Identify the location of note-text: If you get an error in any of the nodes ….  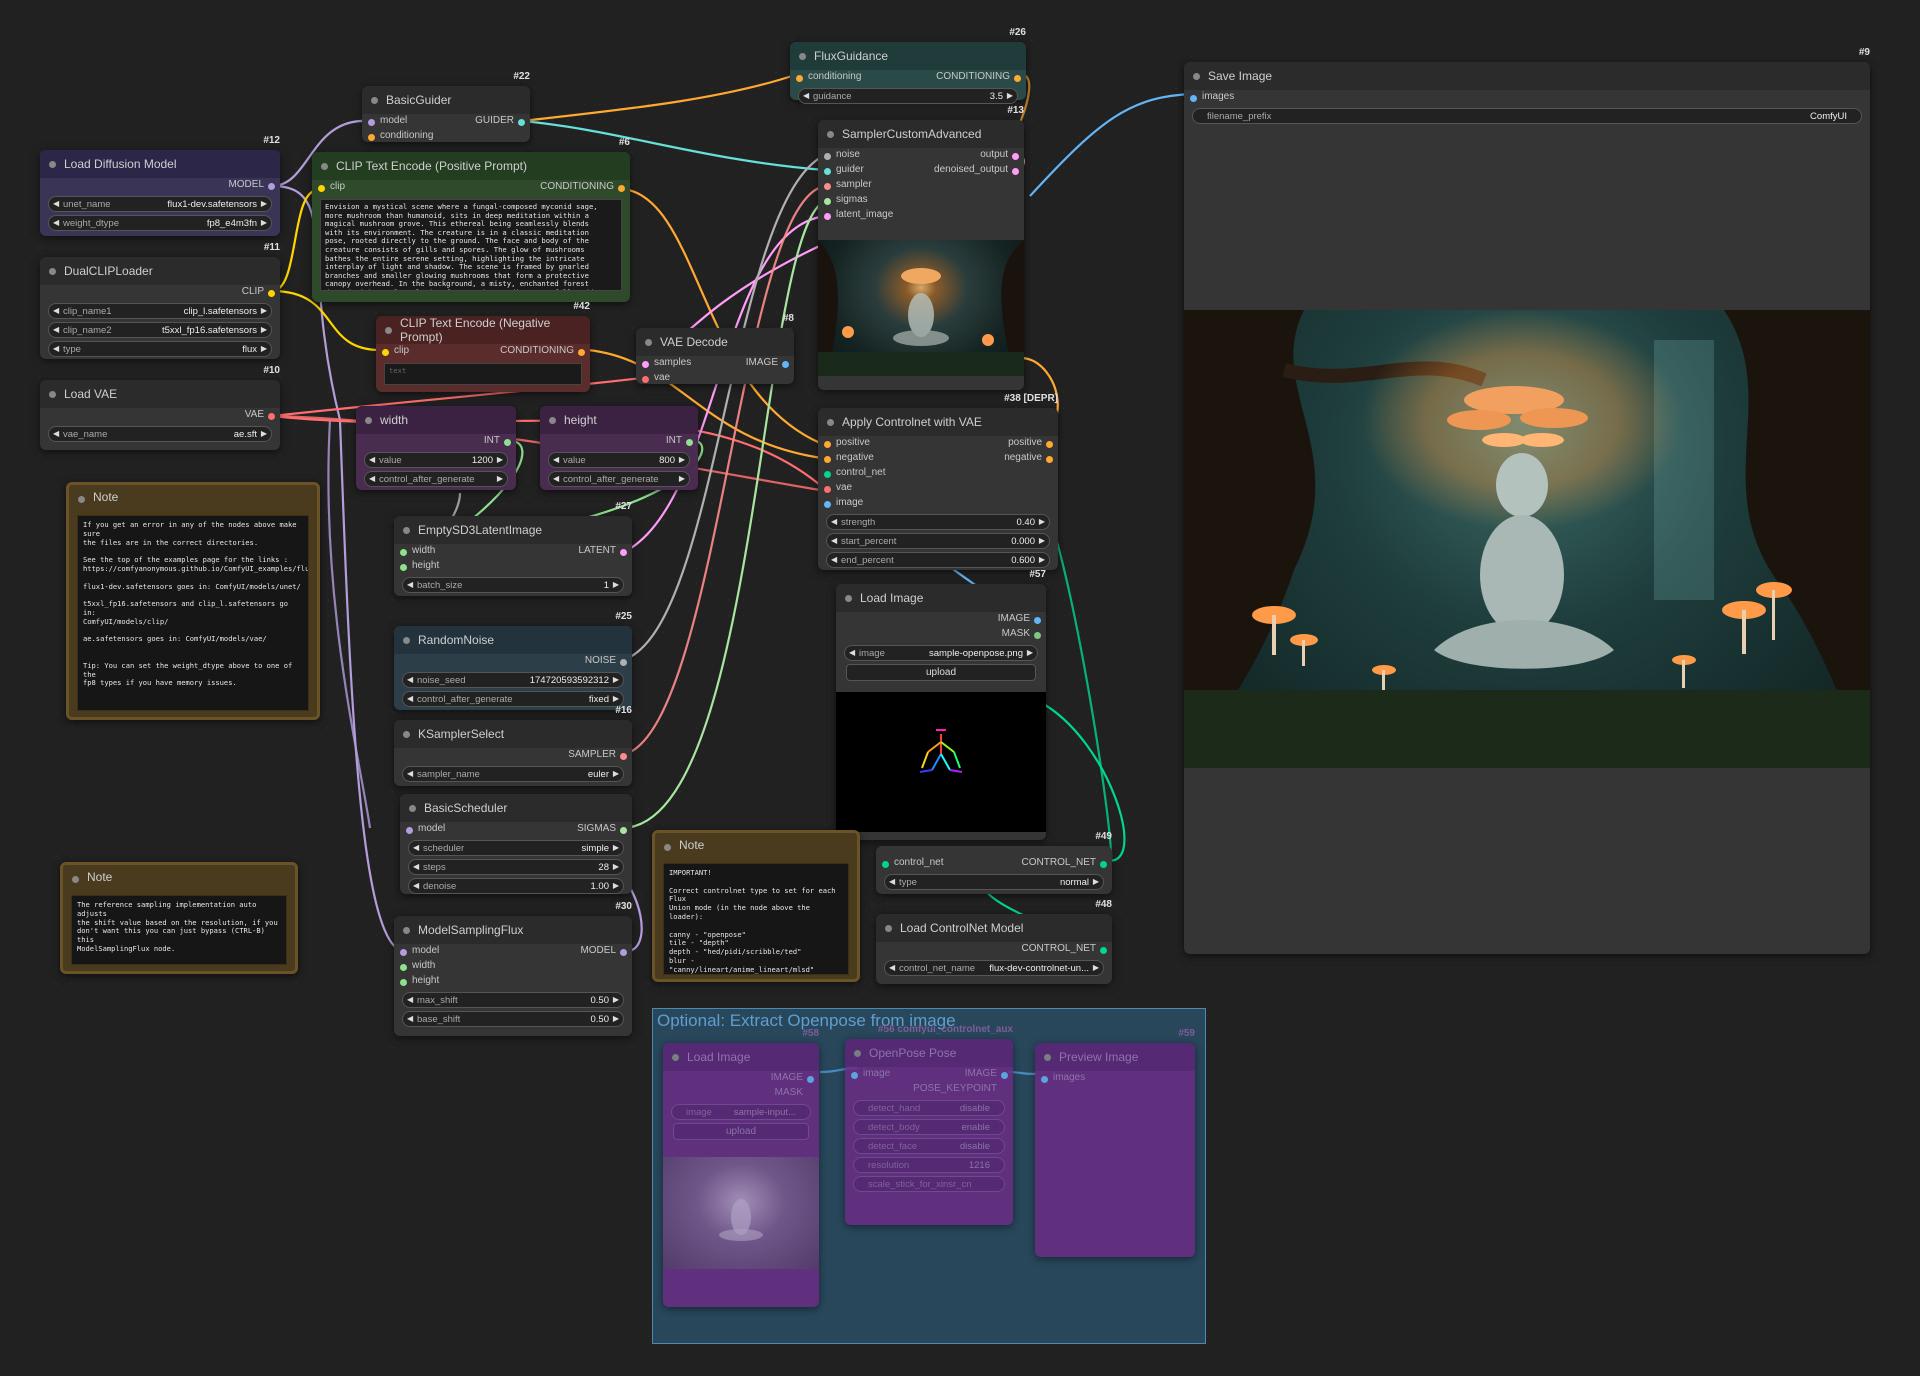
(193, 613).